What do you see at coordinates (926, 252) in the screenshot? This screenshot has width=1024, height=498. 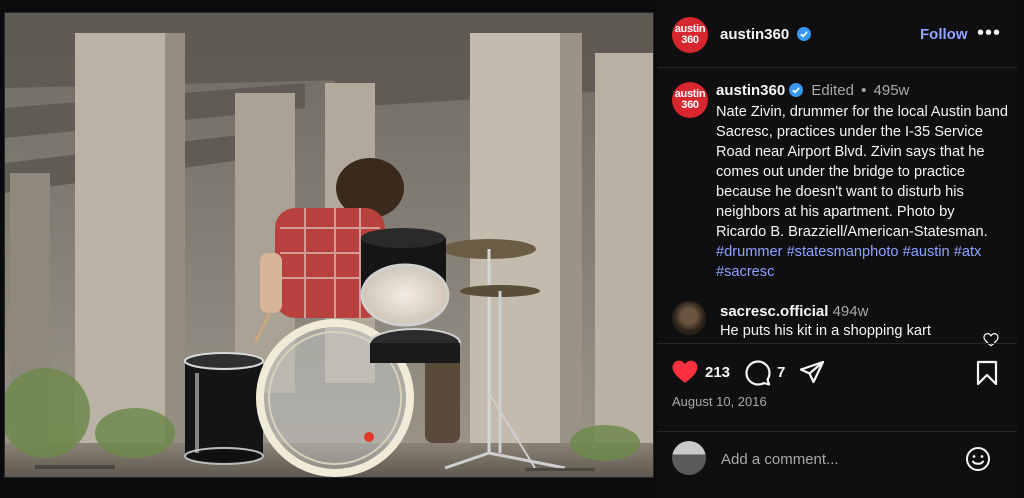 I see `hashtag-austin: #austin` at bounding box center [926, 252].